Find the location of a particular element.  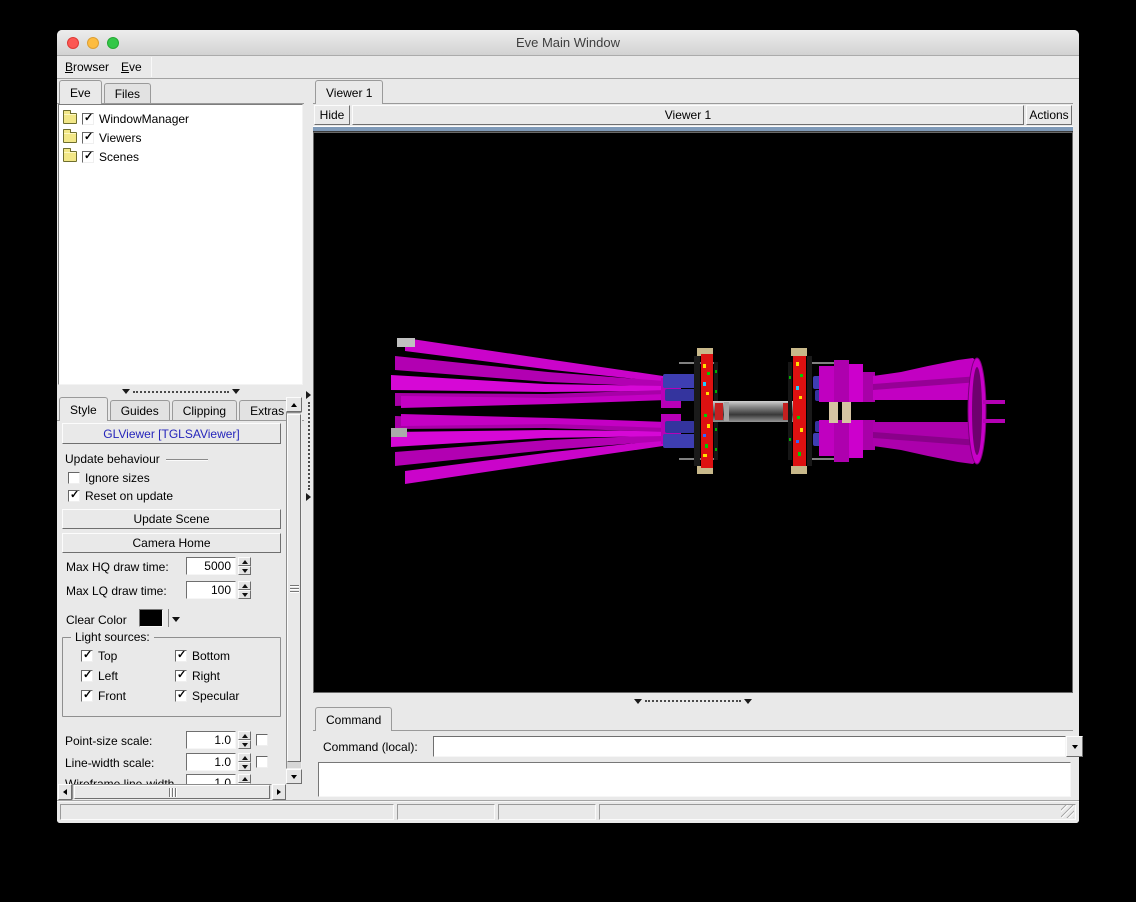

combo-dropdown-button is located at coordinates (1074, 746).